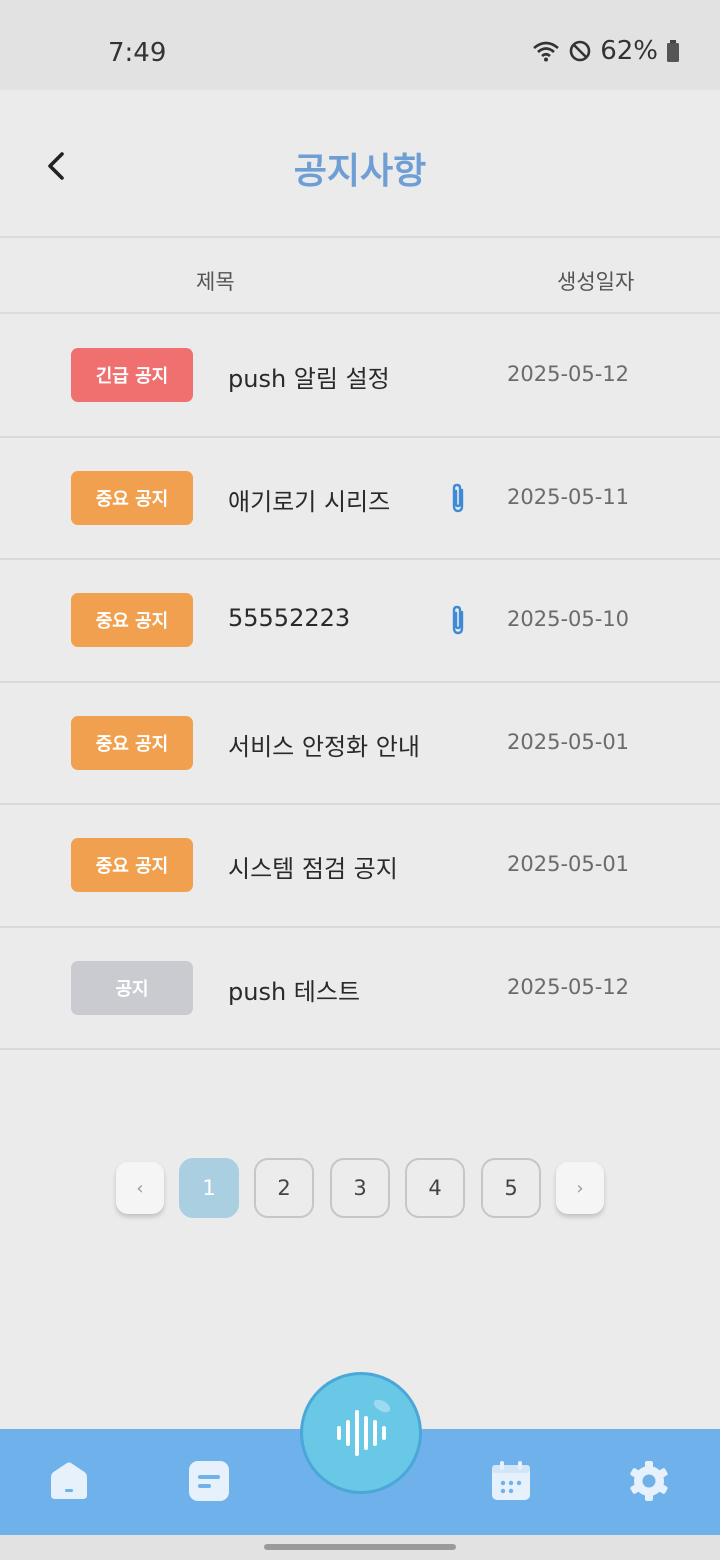  What do you see at coordinates (360, 45) in the screenshot?
I see `status-bar: 7:49 62%` at bounding box center [360, 45].